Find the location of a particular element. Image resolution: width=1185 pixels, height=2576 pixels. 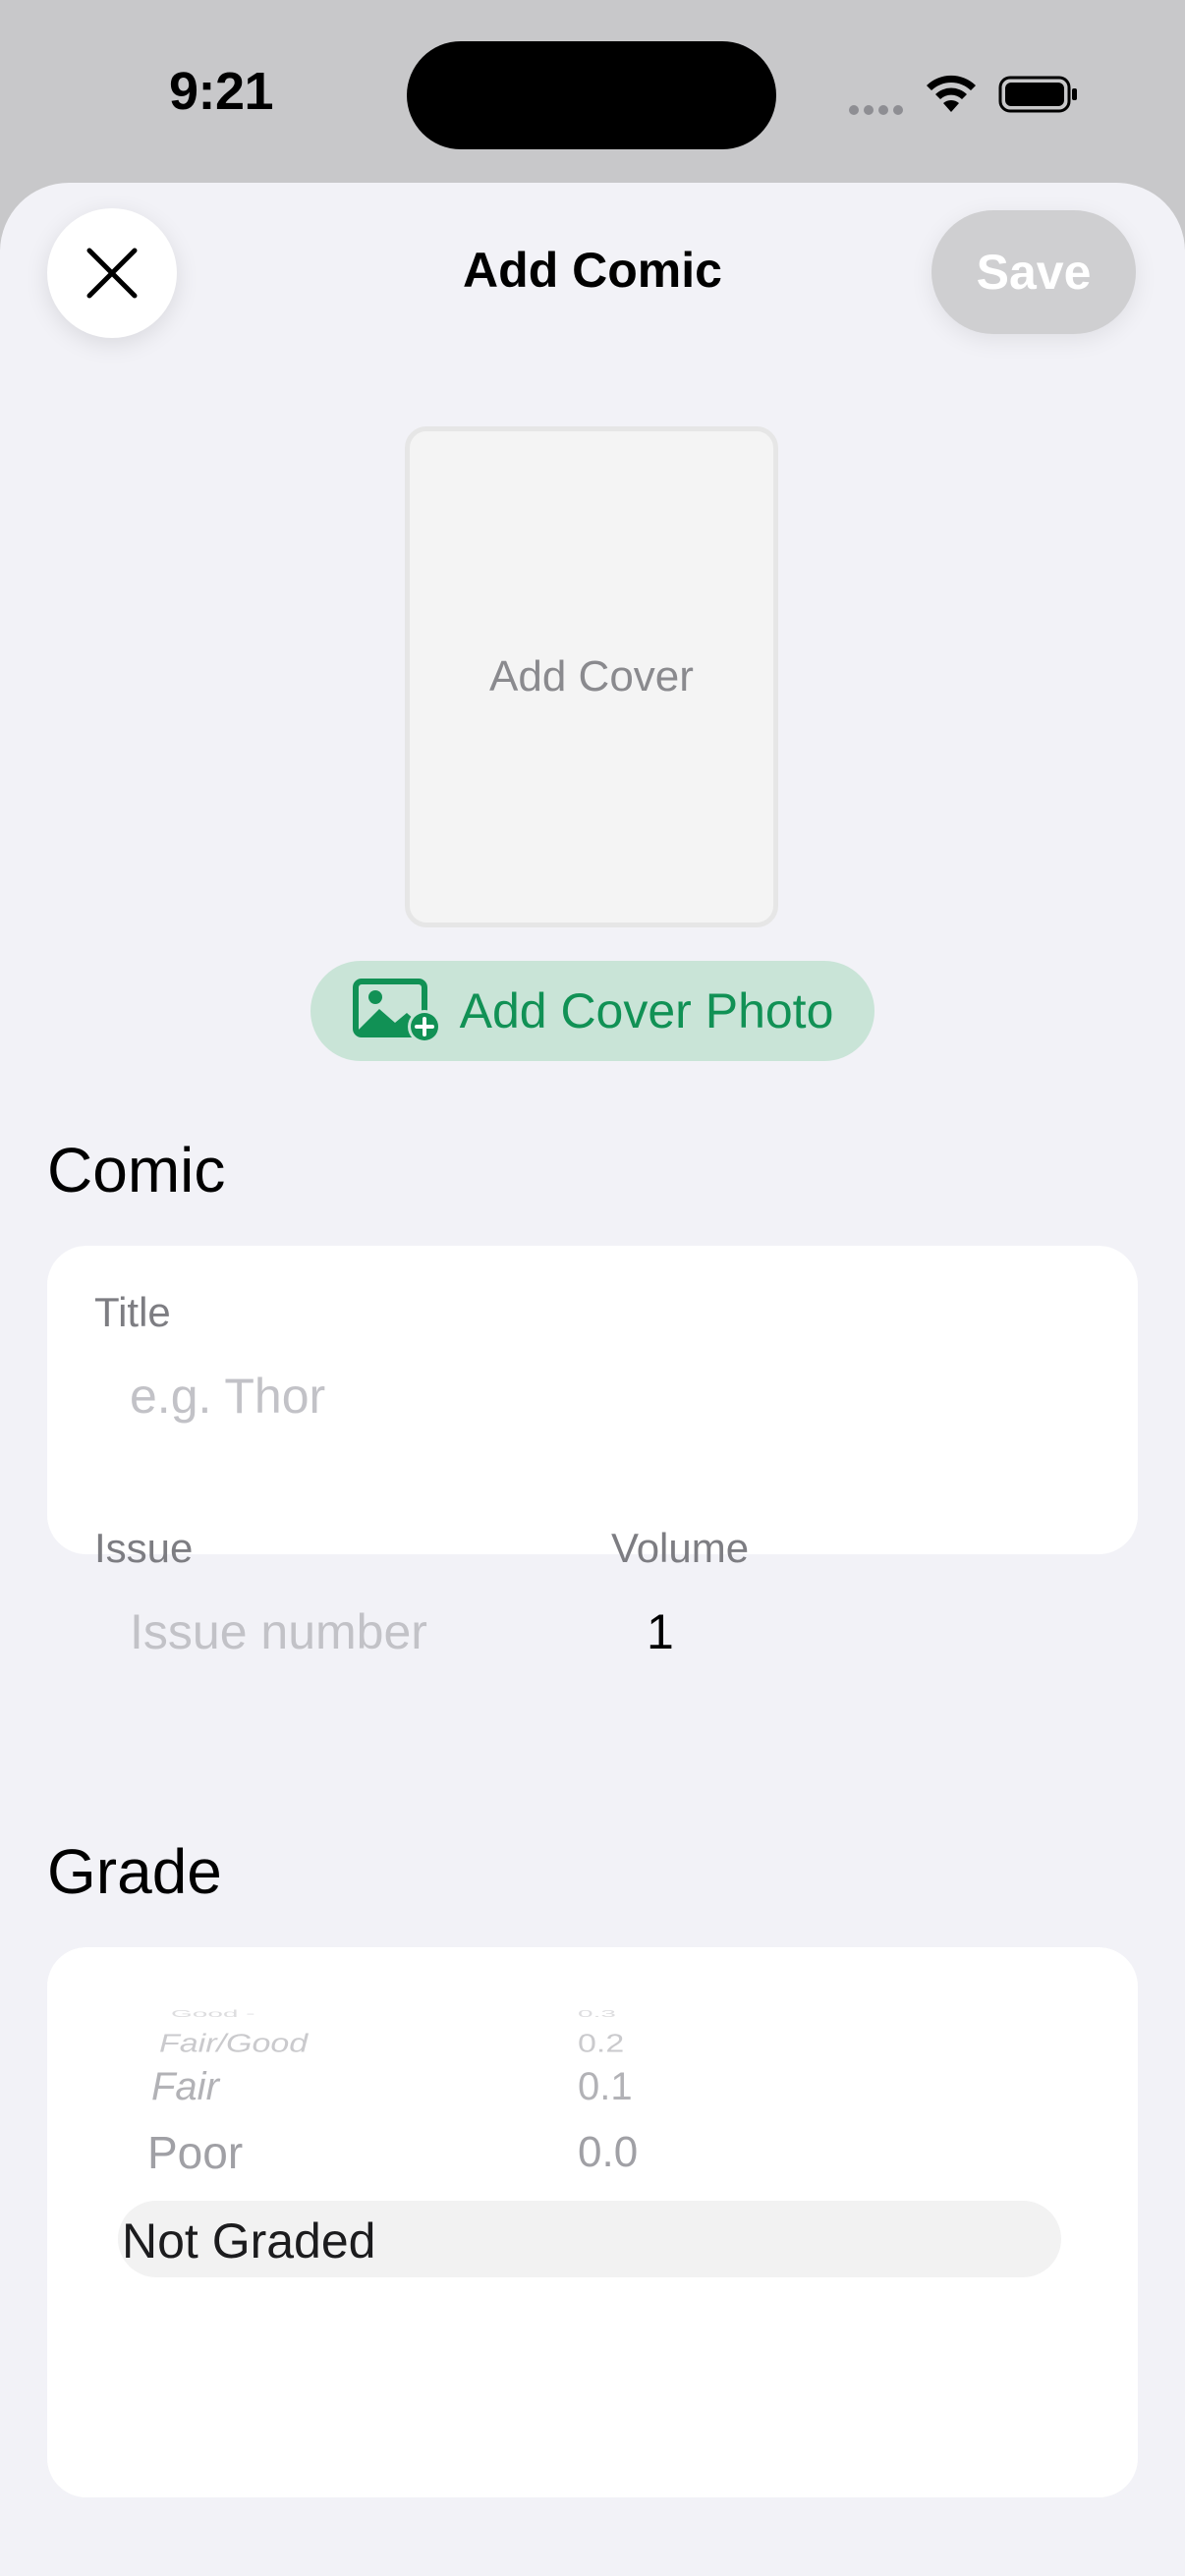

comic-section-heading: Comic is located at coordinates (136, 1170).